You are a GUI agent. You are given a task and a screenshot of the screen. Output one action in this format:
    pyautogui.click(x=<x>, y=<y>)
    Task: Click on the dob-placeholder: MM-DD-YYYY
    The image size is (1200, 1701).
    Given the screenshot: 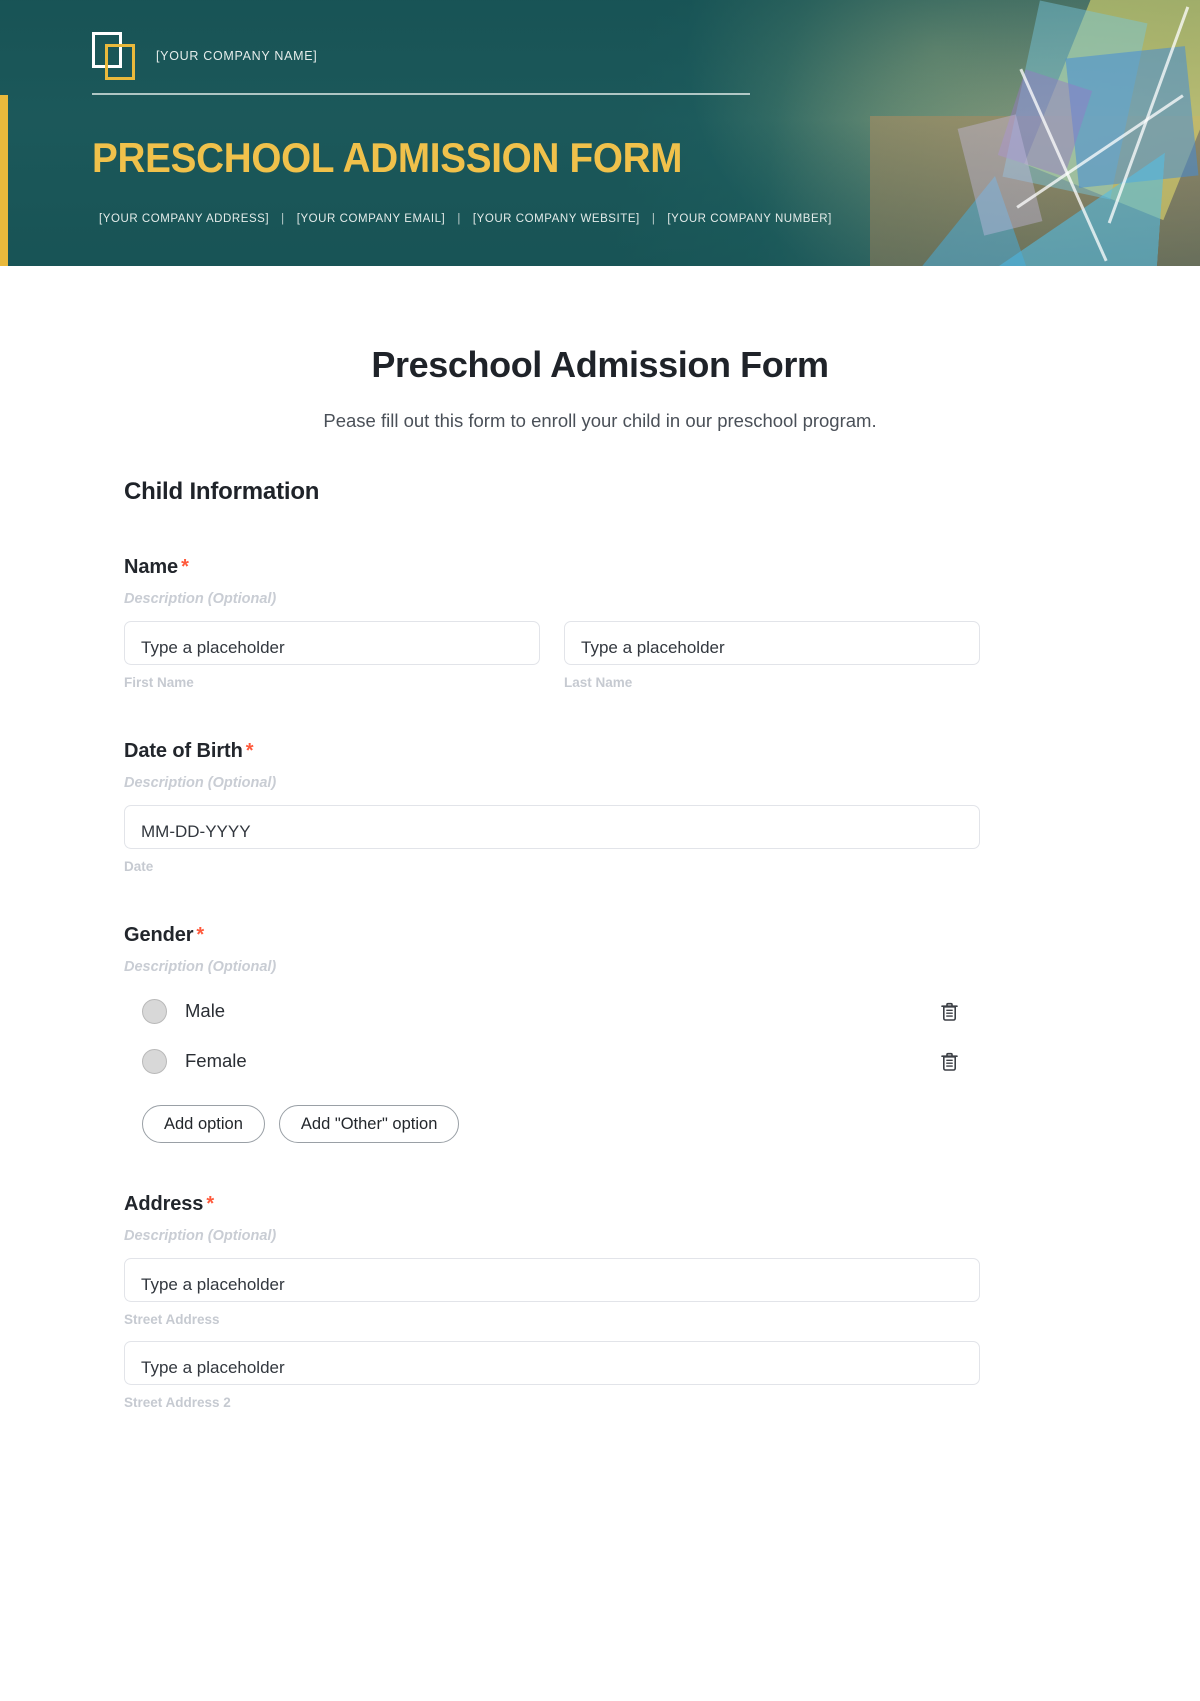 What is the action you would take?
    pyautogui.click(x=196, y=831)
    